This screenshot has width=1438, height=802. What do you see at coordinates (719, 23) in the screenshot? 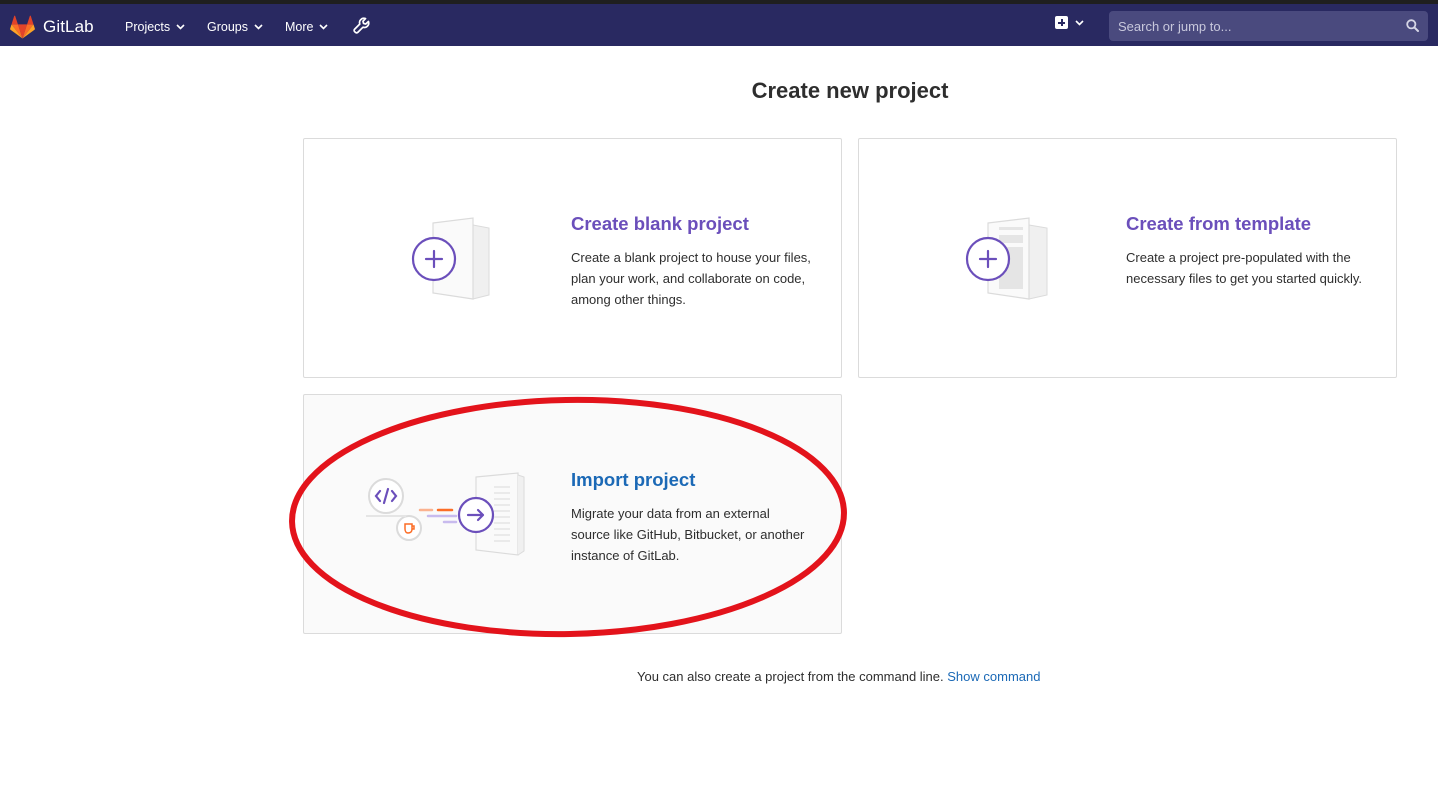
I see `top-navbar: GitLab Projects Groups More` at bounding box center [719, 23].